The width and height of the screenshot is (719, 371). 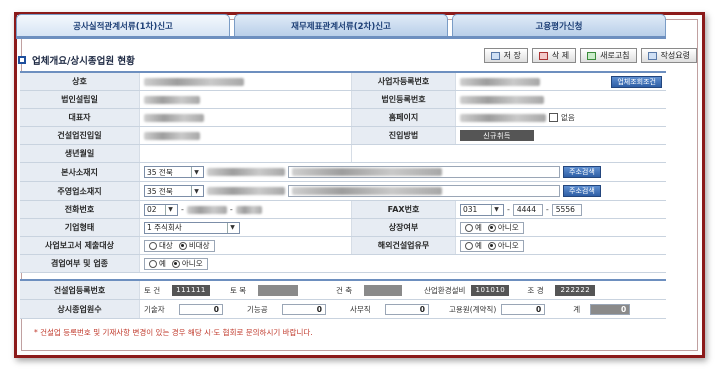 I want to click on floppy-disk-icon, so click(x=495, y=55).